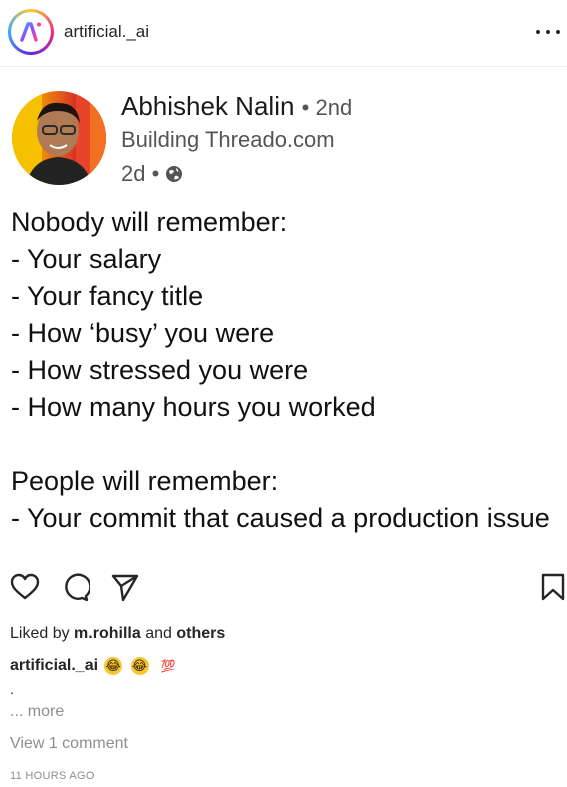 This screenshot has width=567, height=787. What do you see at coordinates (69, 744) in the screenshot?
I see `view-comments-link: View 1 comment` at bounding box center [69, 744].